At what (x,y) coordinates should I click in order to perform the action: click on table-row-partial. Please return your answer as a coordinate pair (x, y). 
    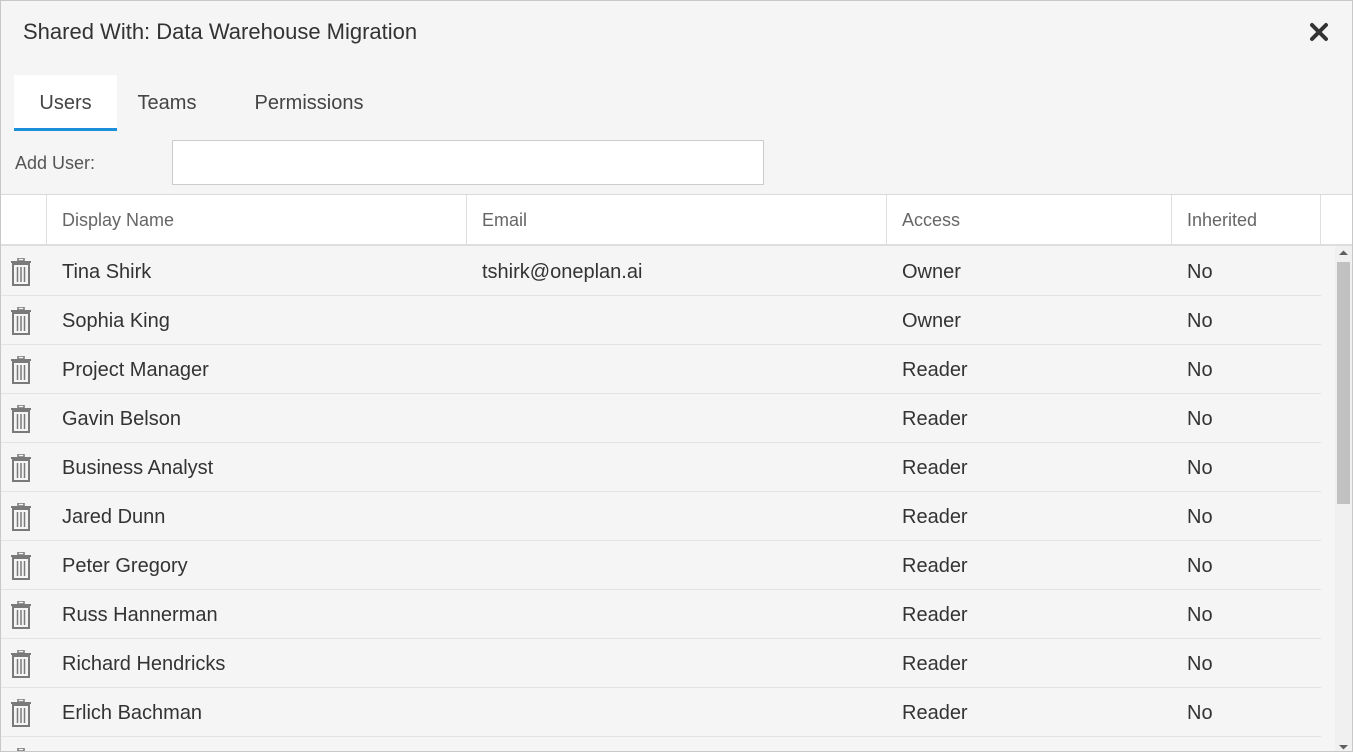
    Looking at the image, I should click on (661, 743).